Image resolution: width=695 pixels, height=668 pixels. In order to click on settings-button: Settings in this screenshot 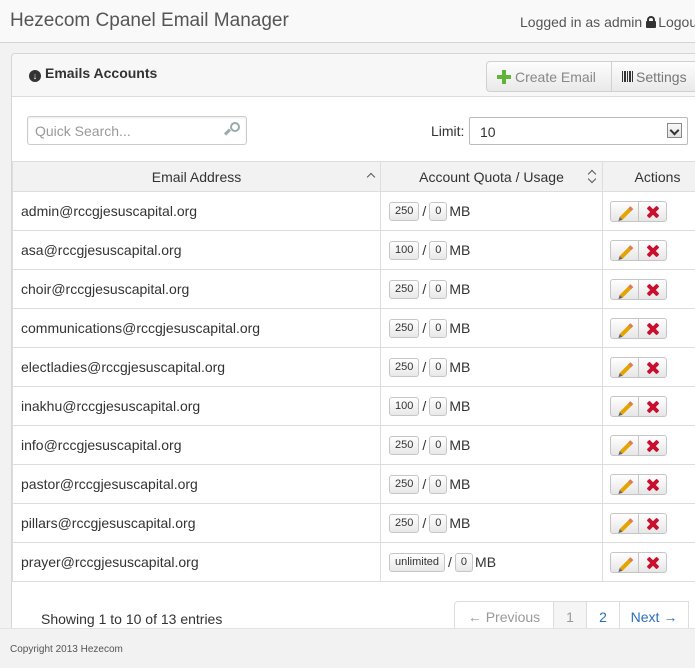, I will do `click(653, 76)`.